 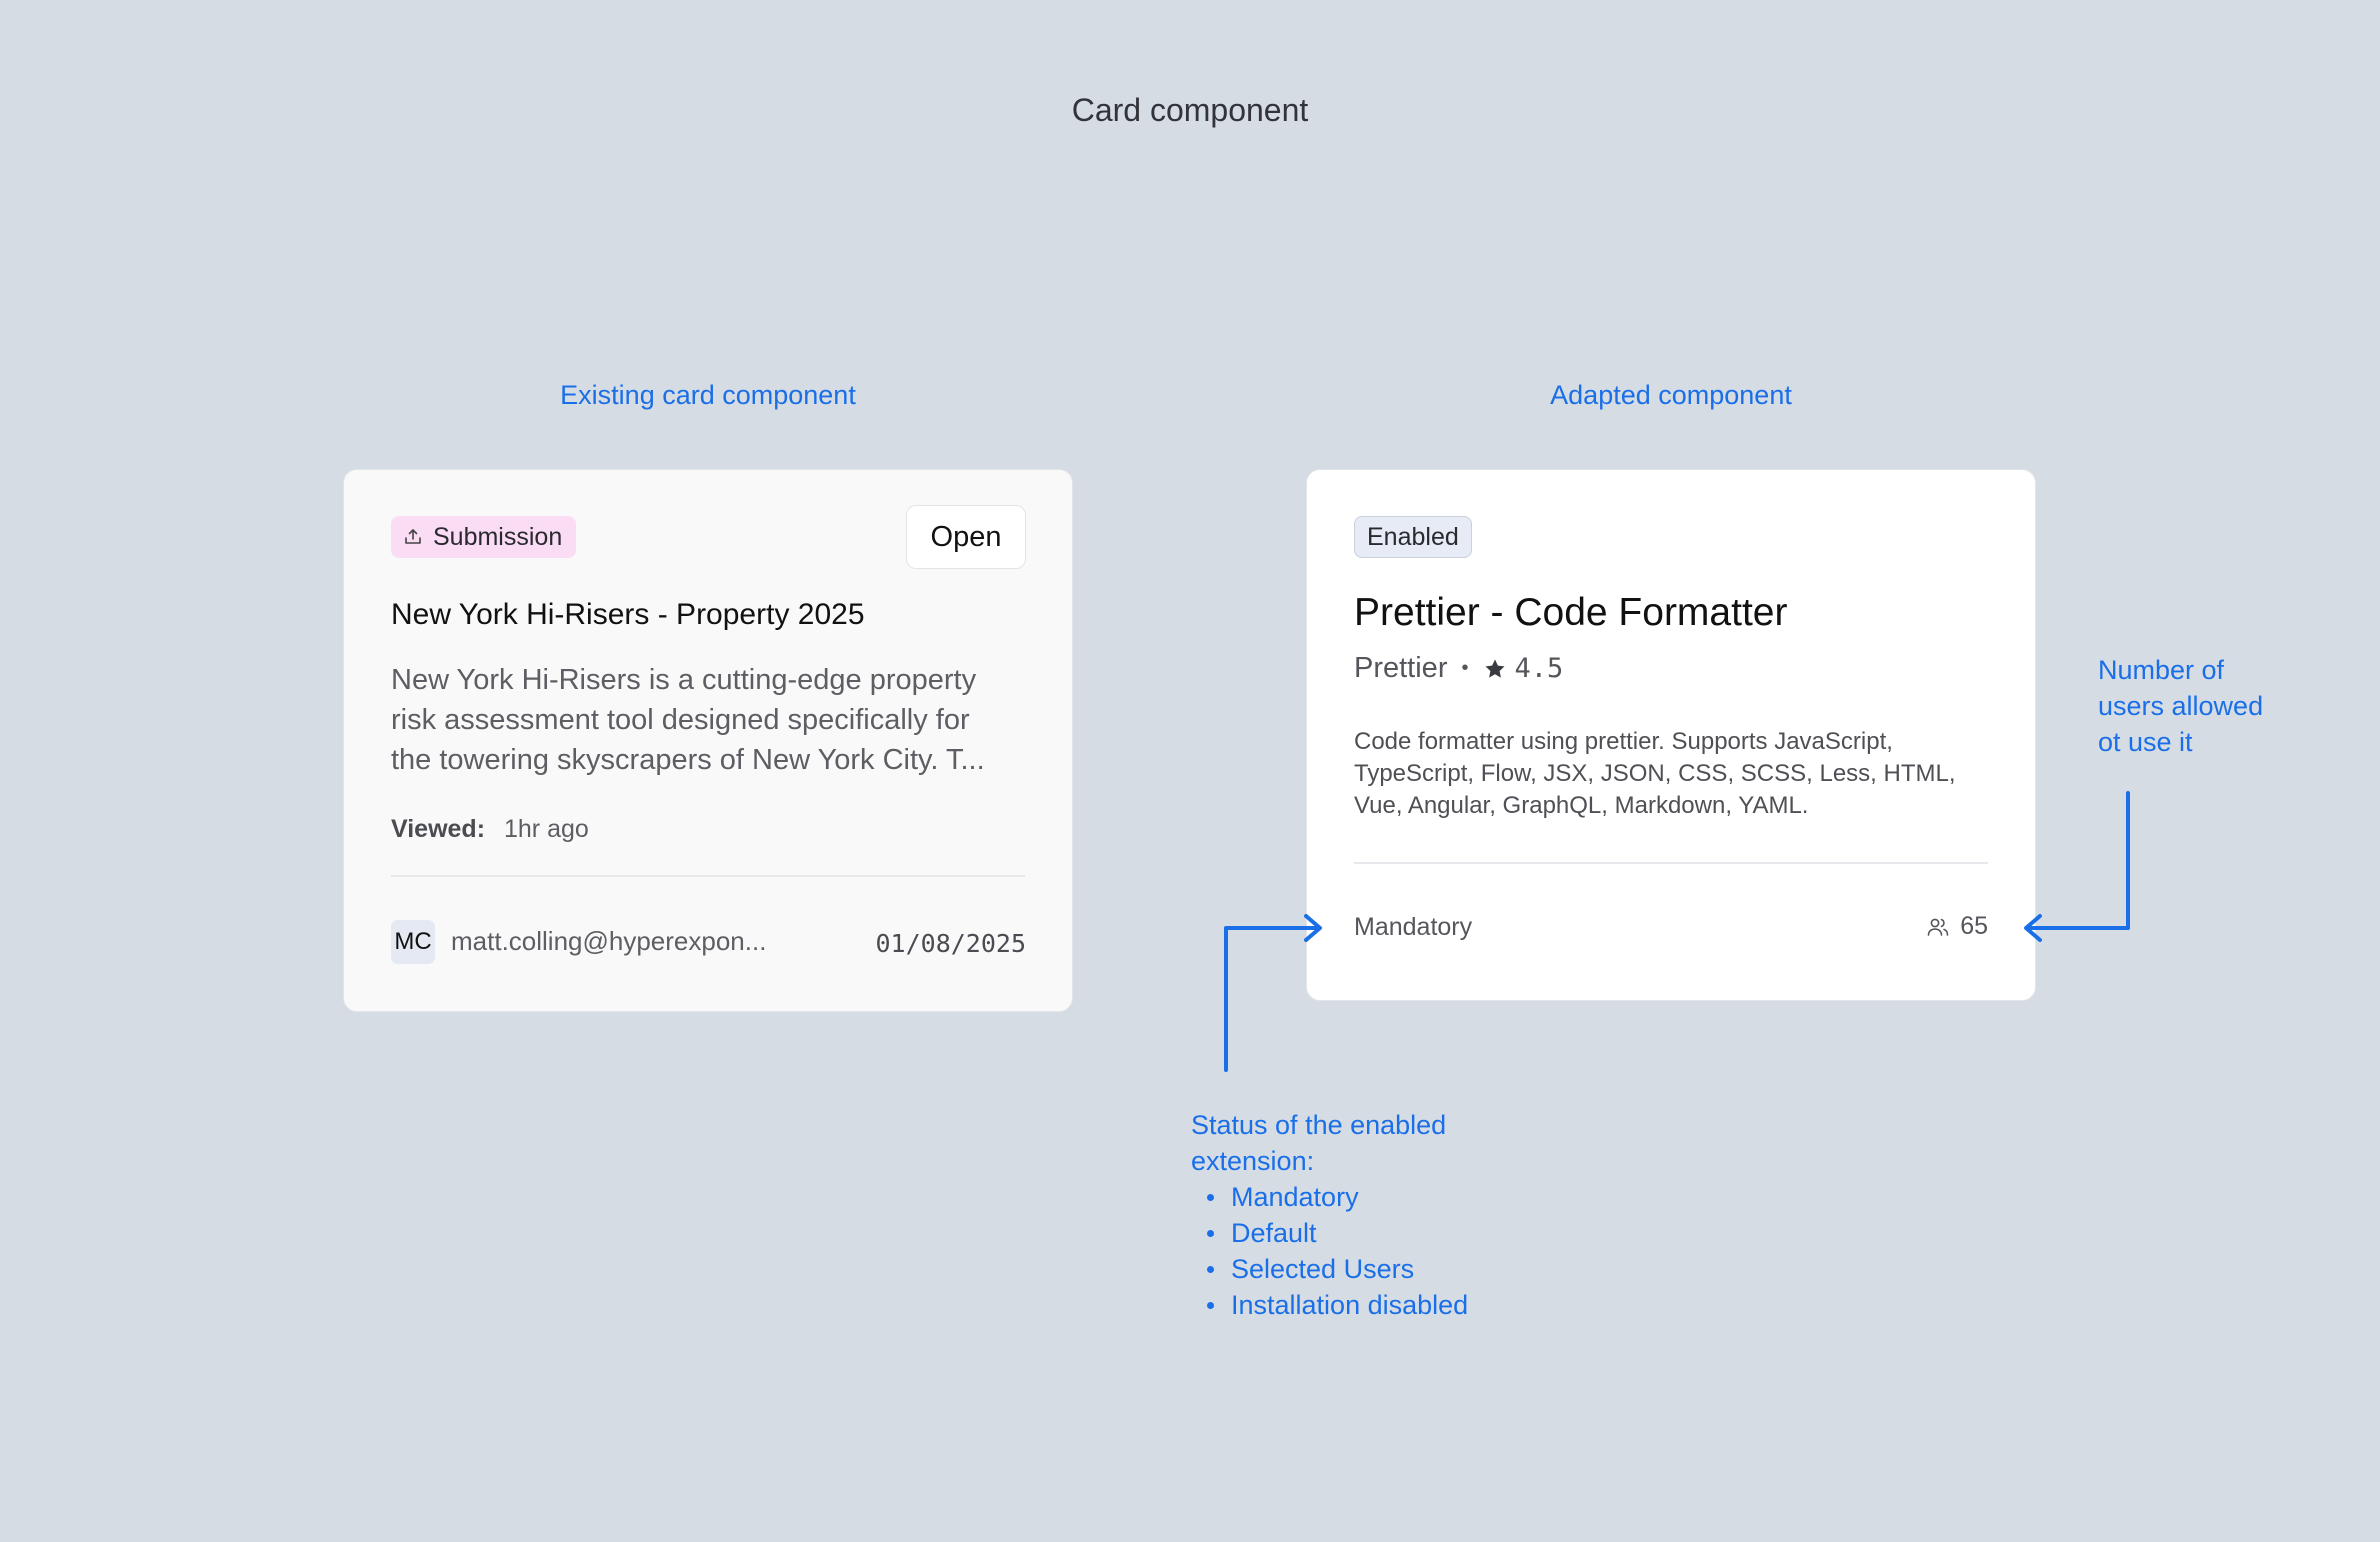 I want to click on status-option: Selected Users, so click(x=1329, y=1269).